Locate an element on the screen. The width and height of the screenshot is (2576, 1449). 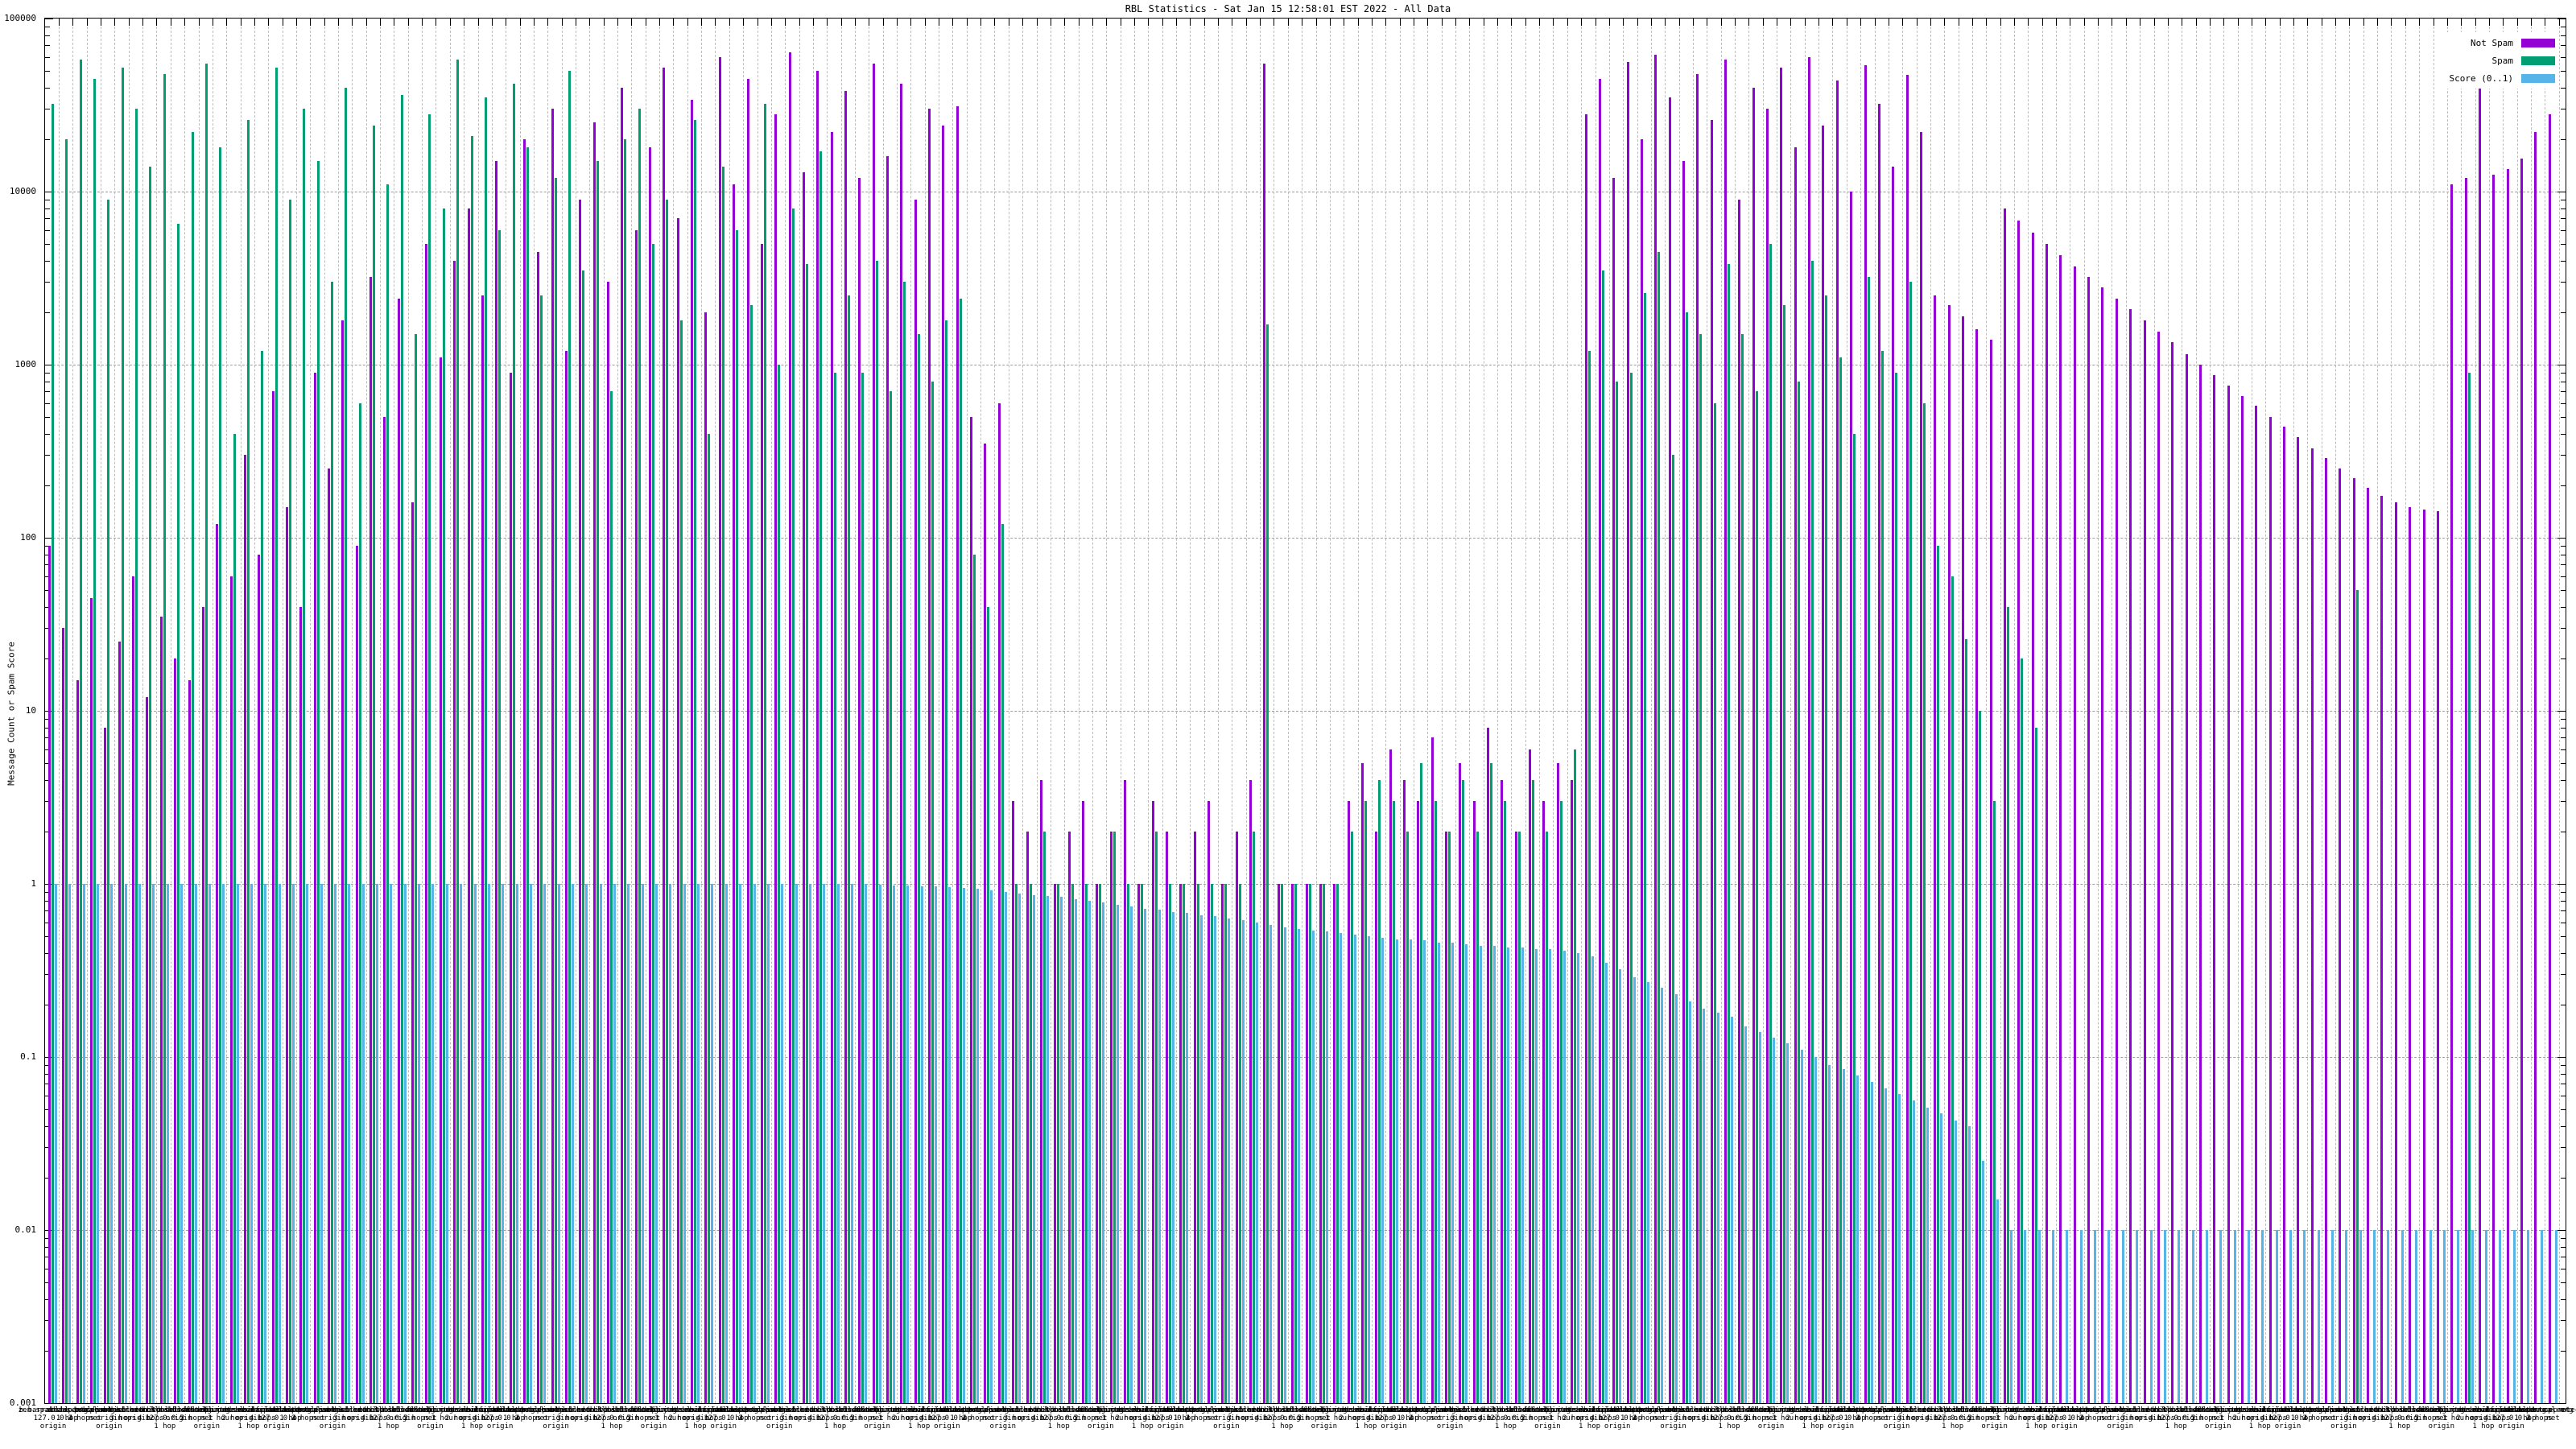
legend-row-score: Score (0..1) is located at coordinates (2502, 78).